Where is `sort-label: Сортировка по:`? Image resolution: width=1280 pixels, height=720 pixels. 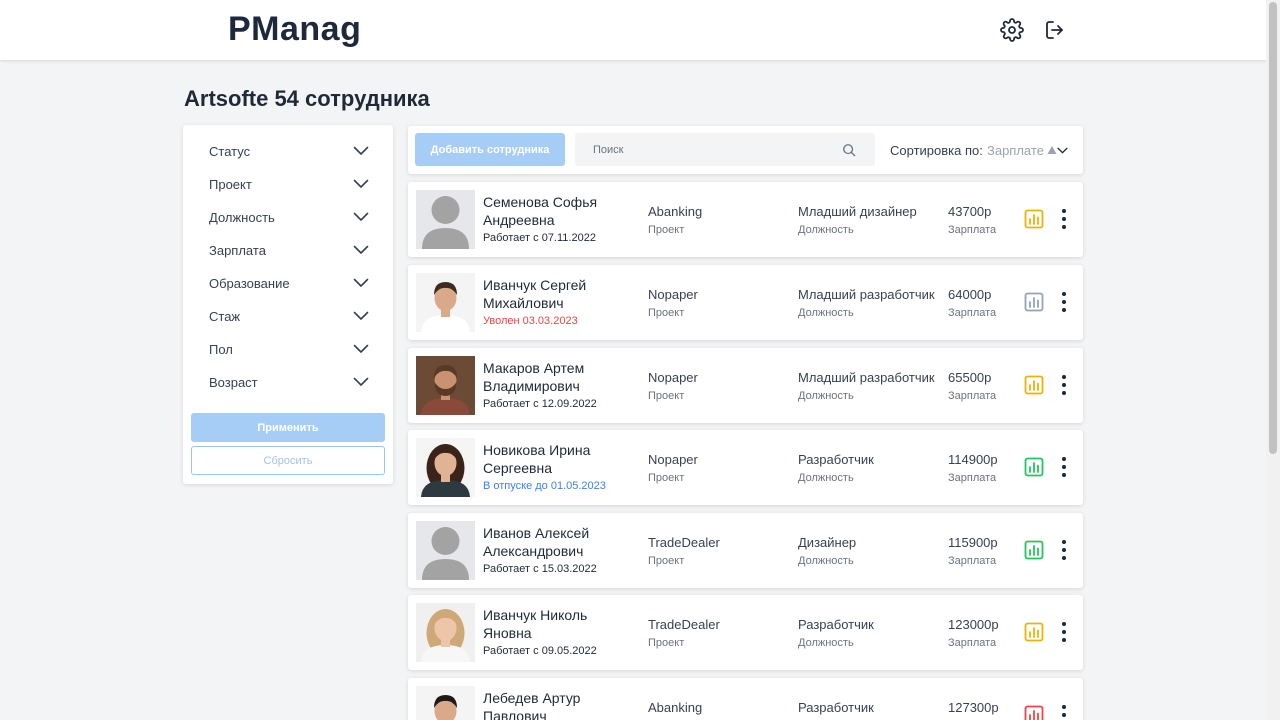
sort-label: Сортировка по: is located at coordinates (936, 150).